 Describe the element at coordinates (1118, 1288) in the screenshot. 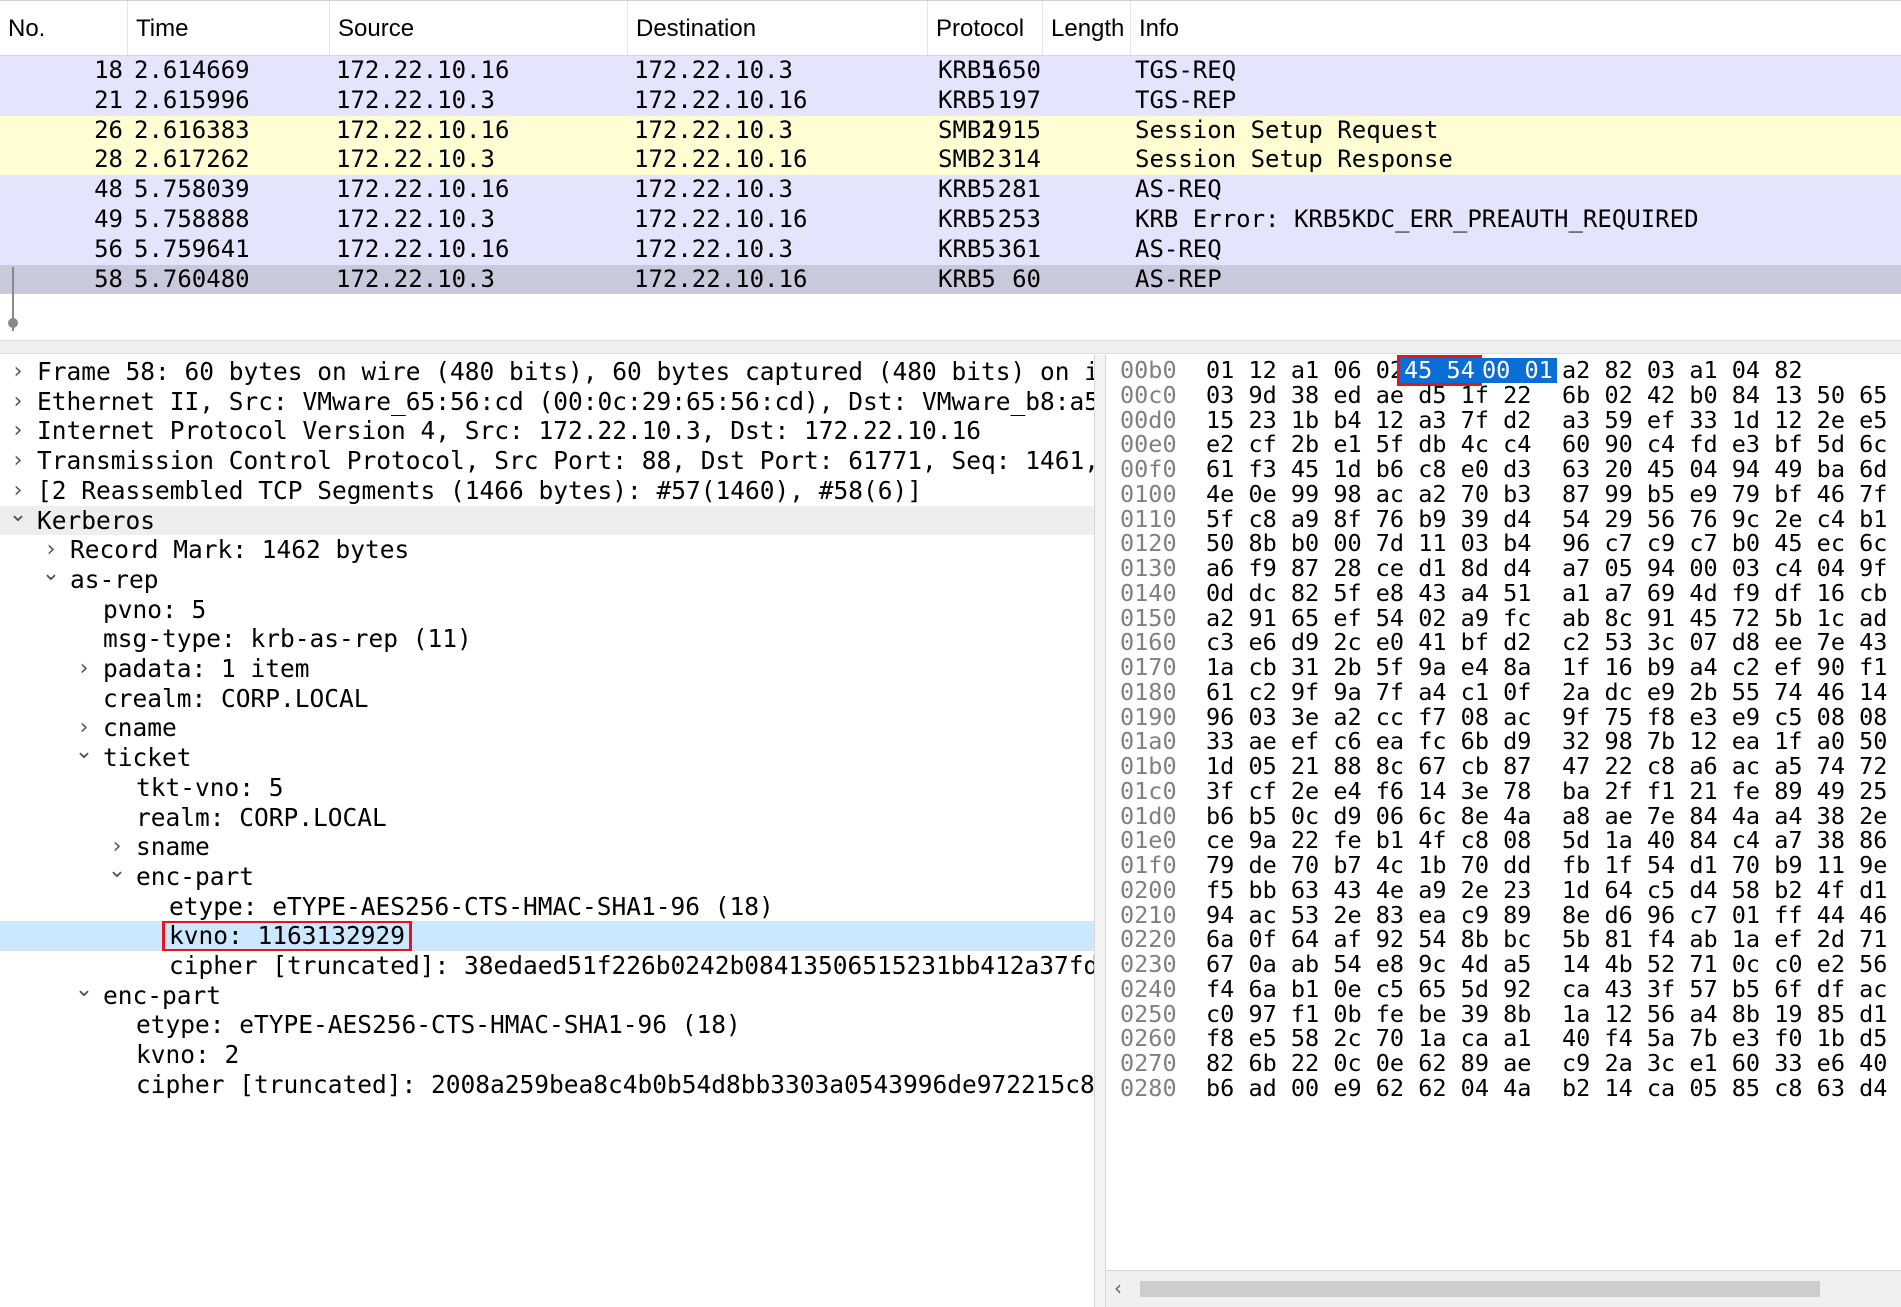

I see `scroll-left-icon: ‹` at that location.